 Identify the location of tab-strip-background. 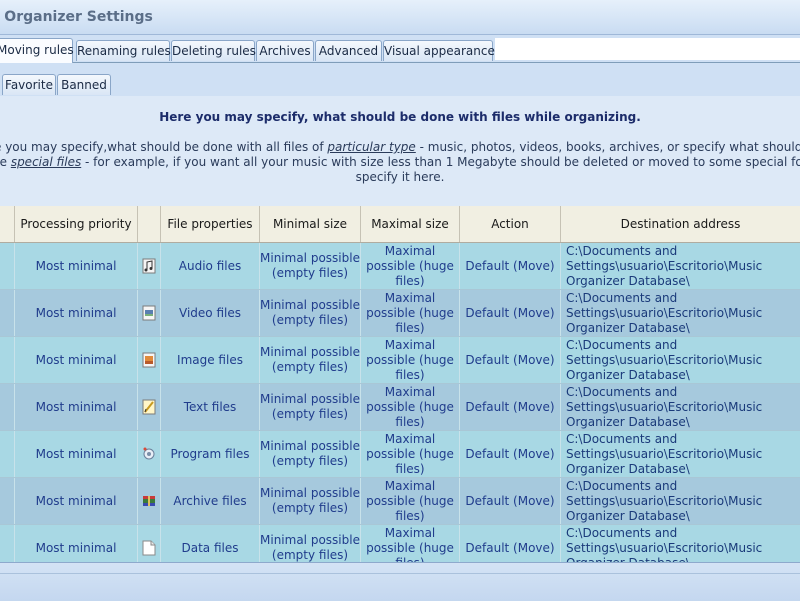
(647, 49).